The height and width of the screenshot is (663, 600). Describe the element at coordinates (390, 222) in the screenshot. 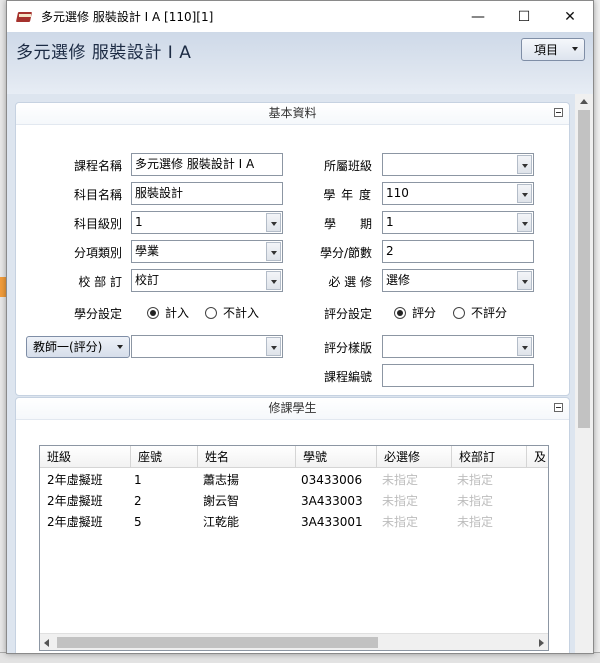

I see `semester-value: 1` at that location.